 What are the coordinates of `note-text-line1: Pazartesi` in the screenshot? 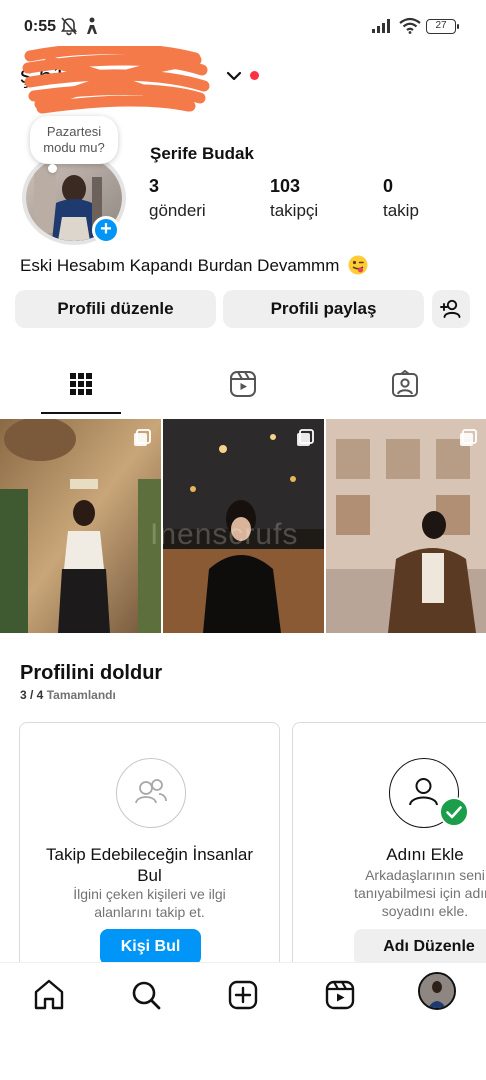 It's located at (74, 131).